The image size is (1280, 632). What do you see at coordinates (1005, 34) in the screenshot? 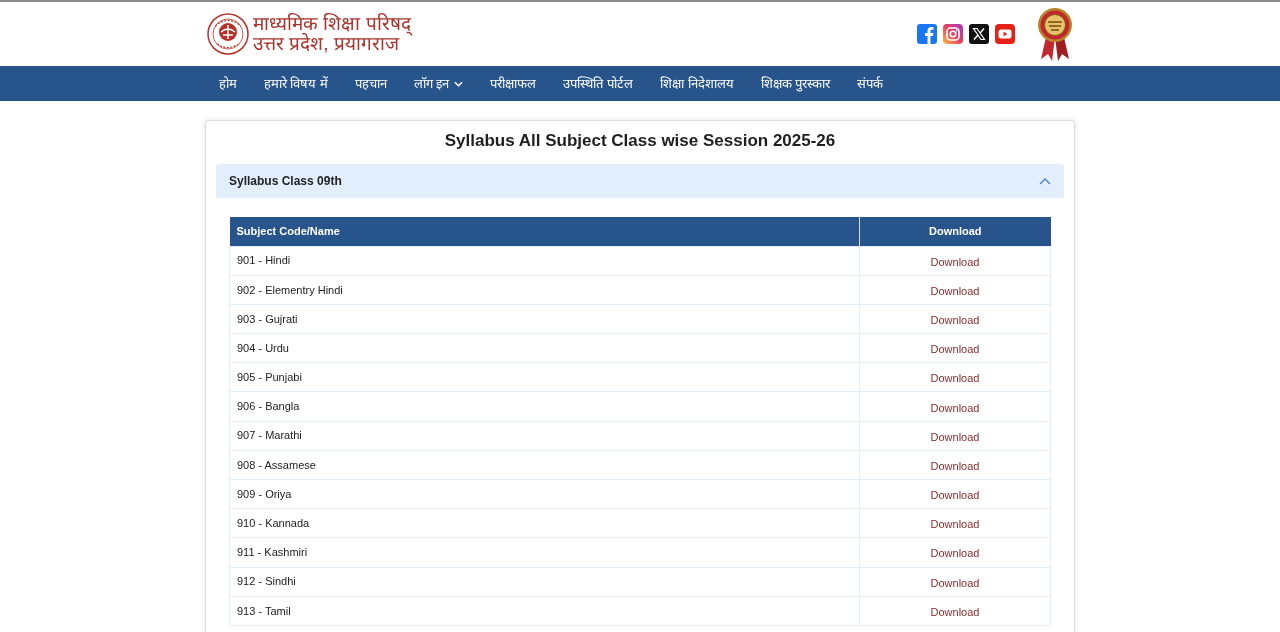
I see `youtube-icon` at bounding box center [1005, 34].